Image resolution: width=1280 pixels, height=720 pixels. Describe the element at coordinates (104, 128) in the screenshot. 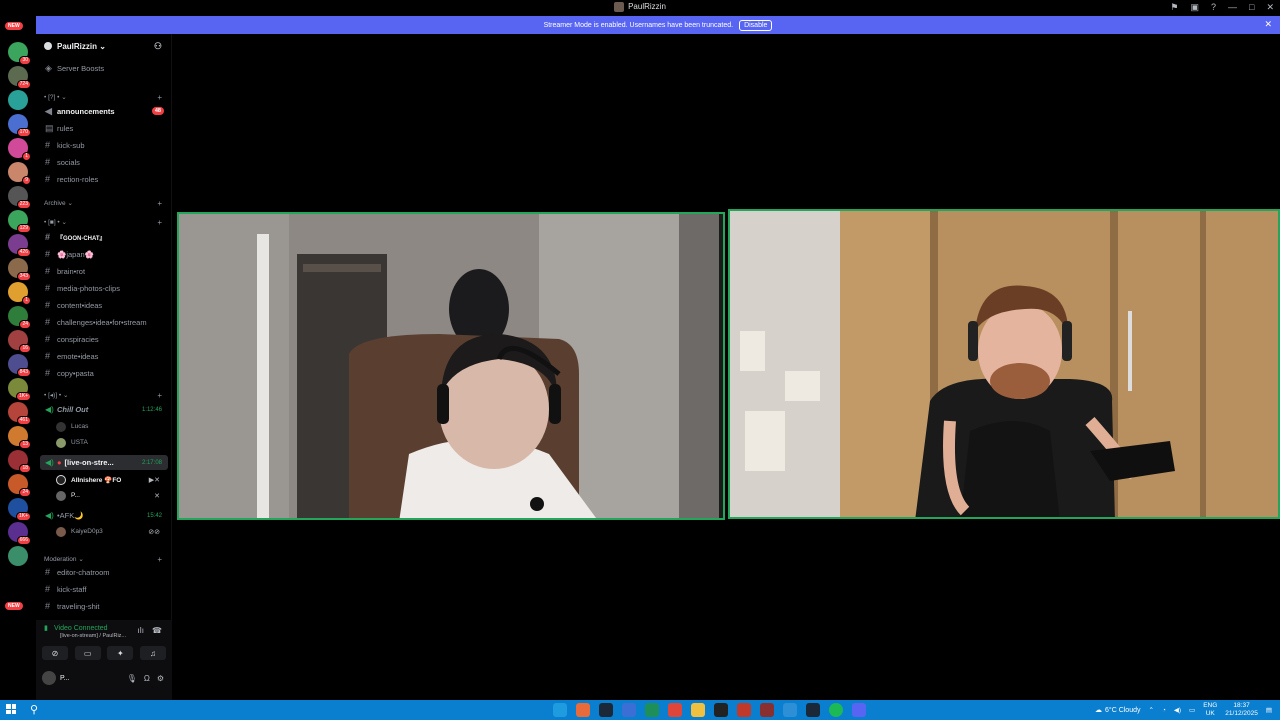

I see `channel-rules: ▤ rules` at that location.